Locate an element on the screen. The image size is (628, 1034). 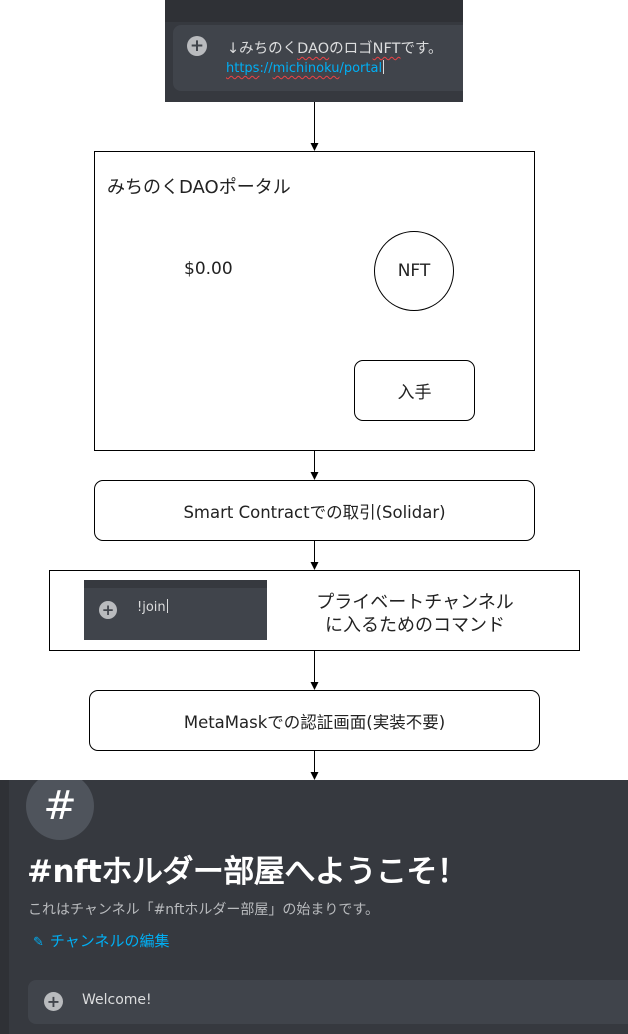
pencil-icon: ✎ is located at coordinates (38, 942).